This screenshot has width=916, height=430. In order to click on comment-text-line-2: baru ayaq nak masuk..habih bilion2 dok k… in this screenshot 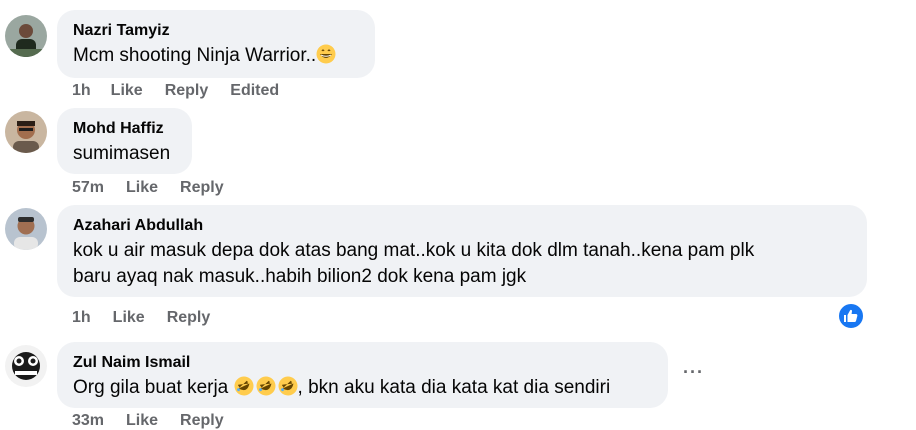, I will do `click(300, 276)`.